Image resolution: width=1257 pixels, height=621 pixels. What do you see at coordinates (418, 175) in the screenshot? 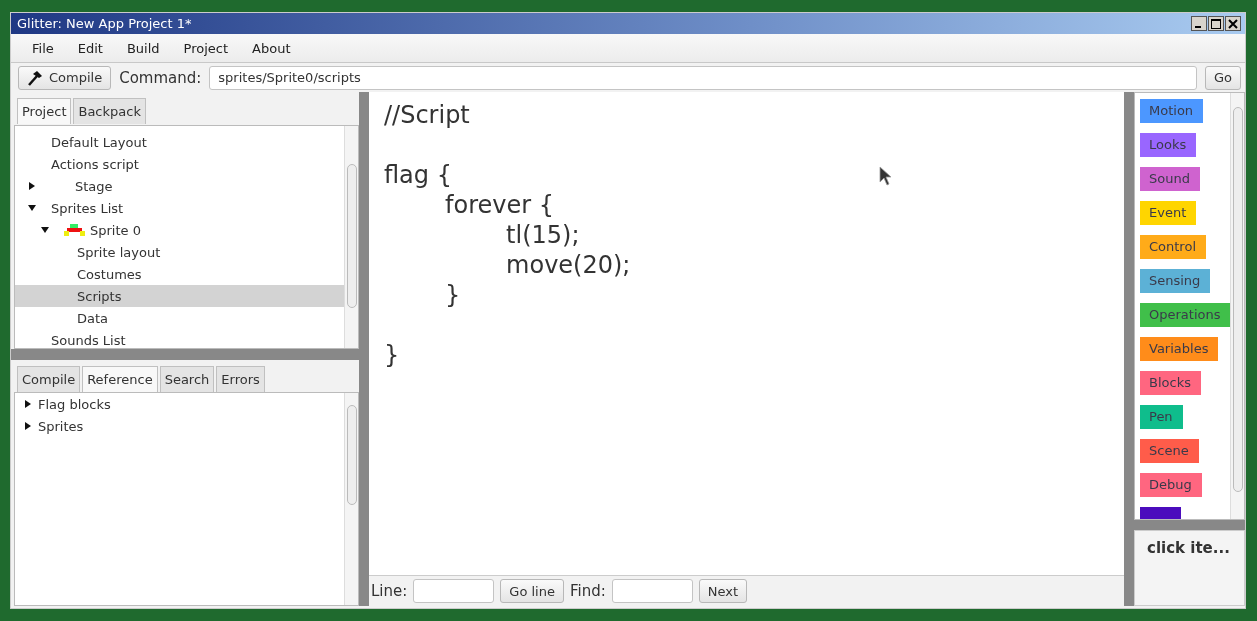
I see `code-line: flag {` at bounding box center [418, 175].